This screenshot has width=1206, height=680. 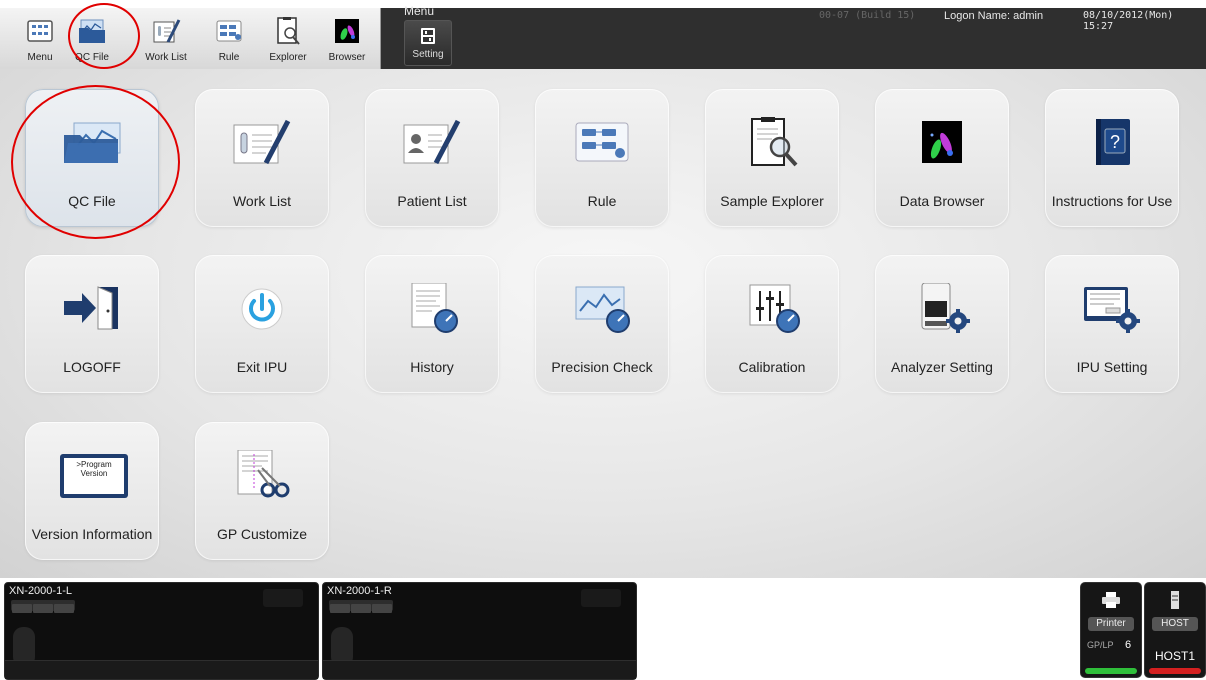 What do you see at coordinates (92, 534) in the screenshot?
I see `tile-label: Version Information` at bounding box center [92, 534].